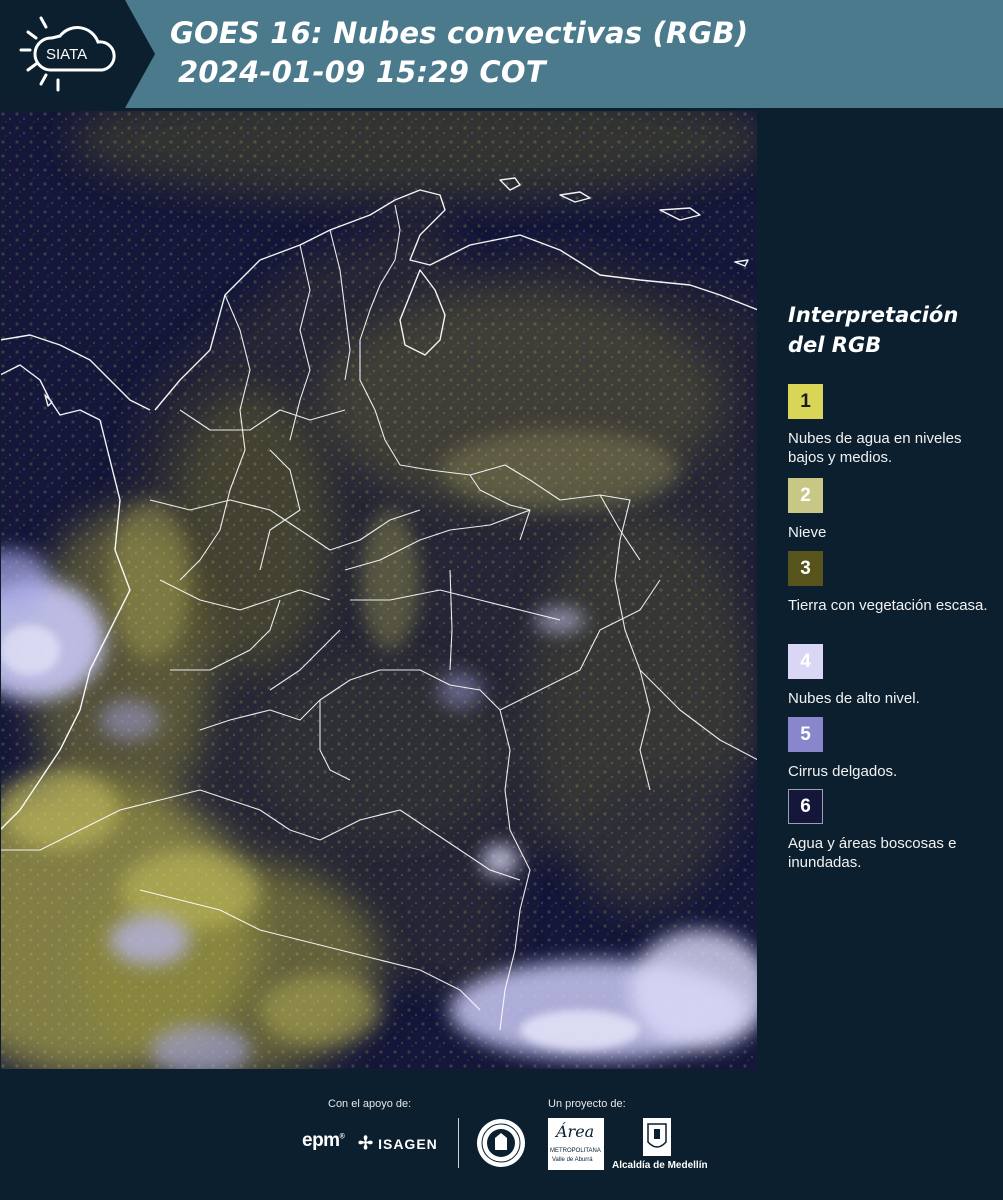  I want to click on siata-logo: SIATA, so click(77, 54).